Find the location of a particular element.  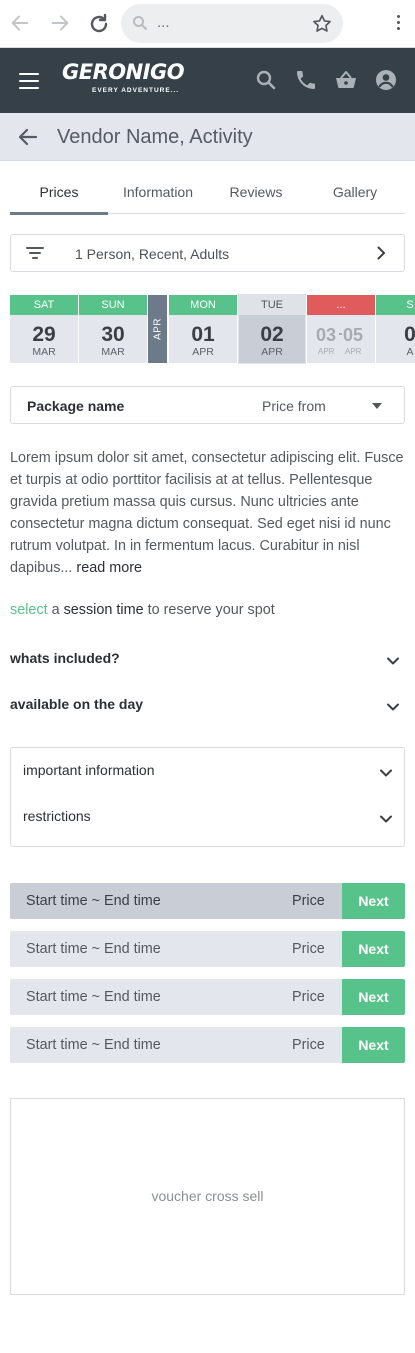

tab-gallery: Gallery is located at coordinates (355, 193).